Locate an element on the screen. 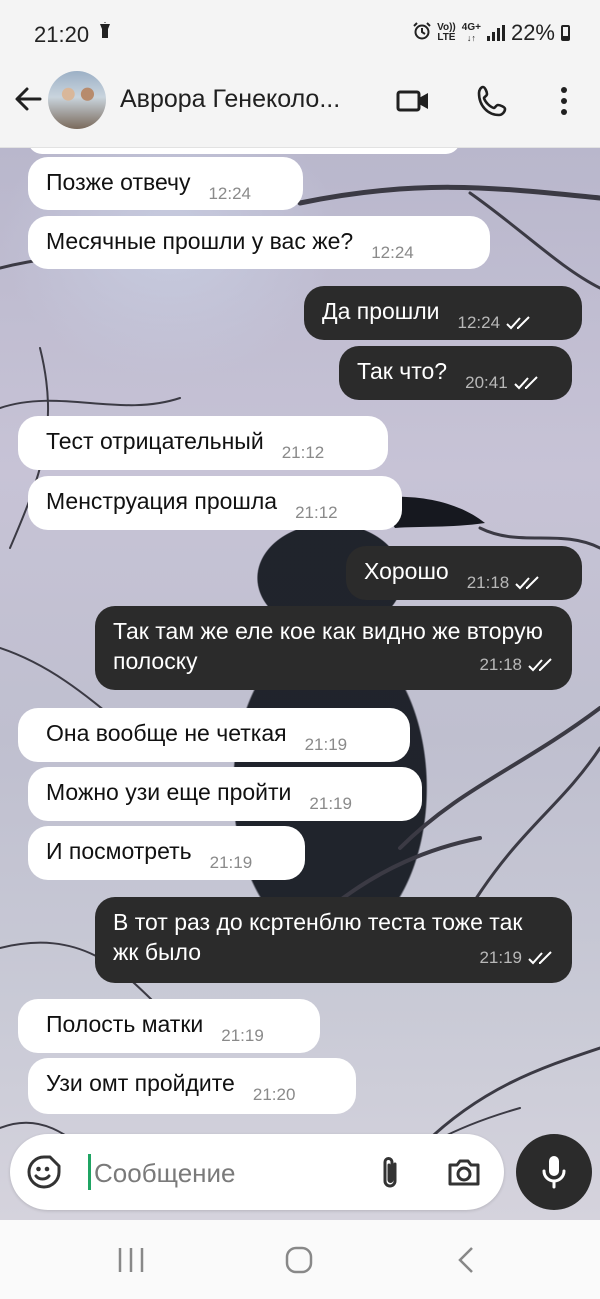 The width and height of the screenshot is (600, 1299). contact-avatar is located at coordinates (77, 100).